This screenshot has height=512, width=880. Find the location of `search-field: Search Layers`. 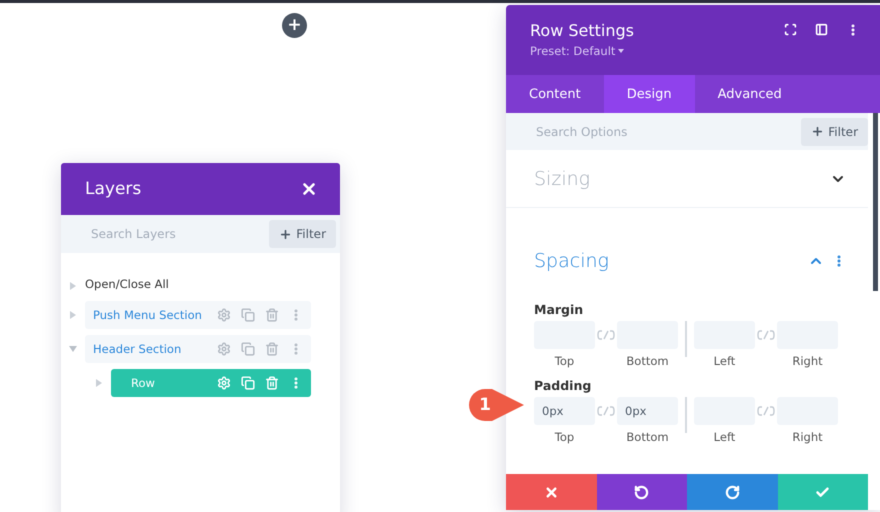

search-field: Search Layers is located at coordinates (171, 234).